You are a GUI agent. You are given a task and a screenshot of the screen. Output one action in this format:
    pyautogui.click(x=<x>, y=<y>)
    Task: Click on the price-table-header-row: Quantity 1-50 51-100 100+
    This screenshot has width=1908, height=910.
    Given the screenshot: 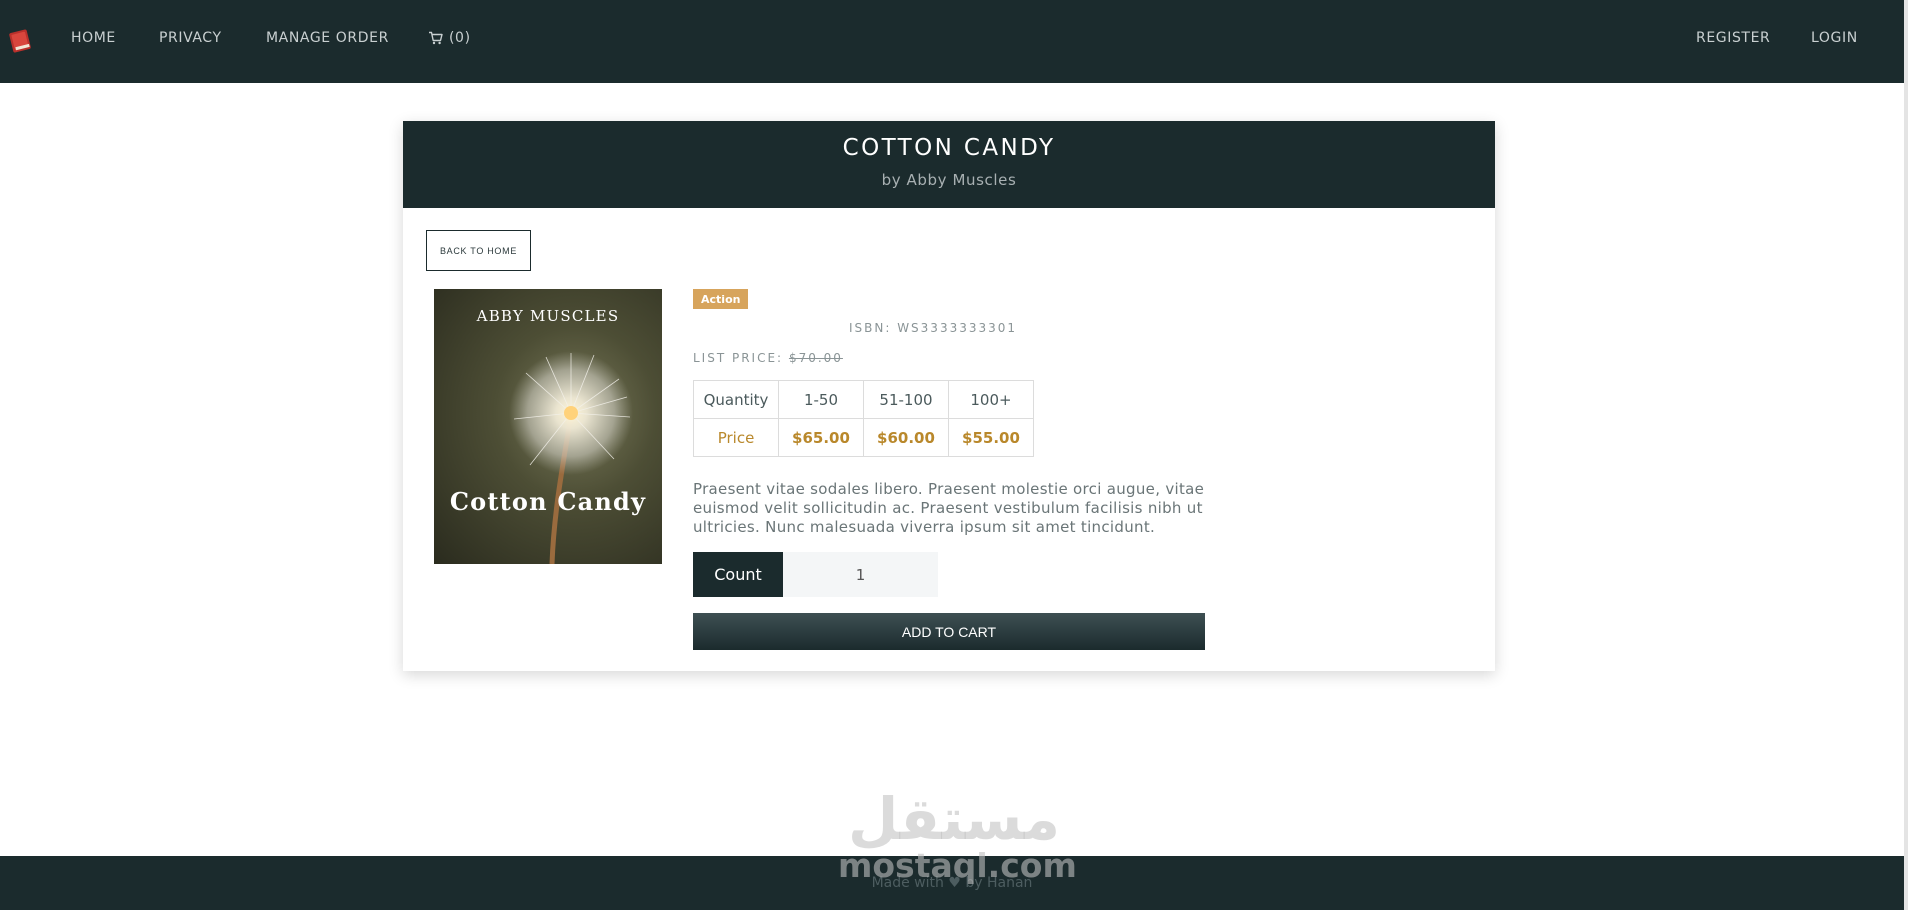 What is the action you would take?
    pyautogui.click(x=863, y=399)
    